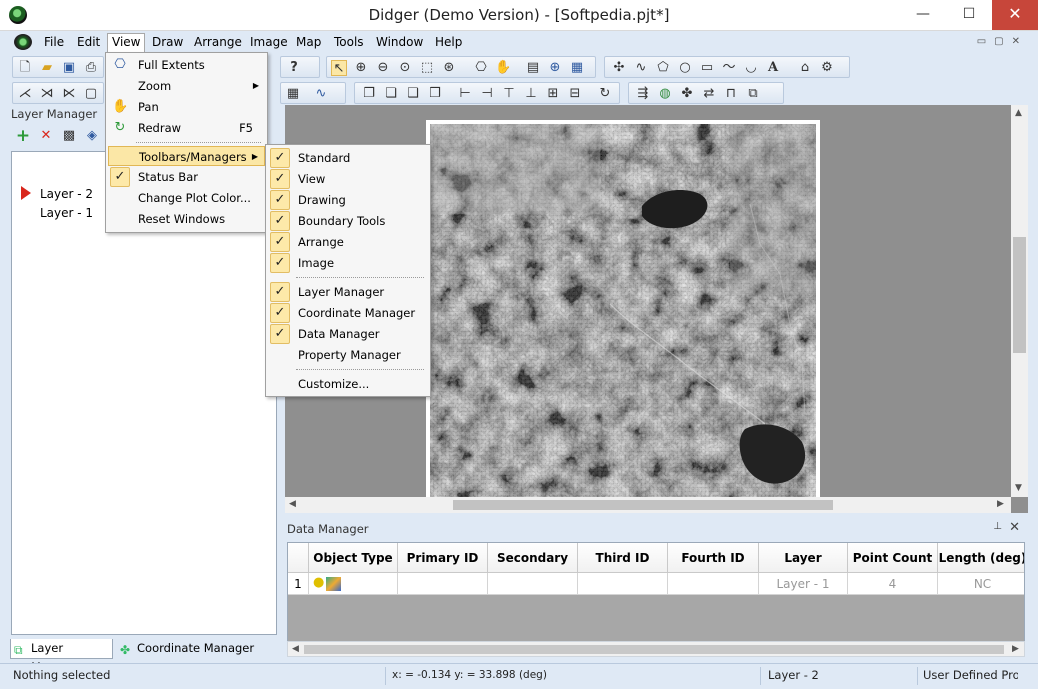 This screenshot has height=689, width=1038. What do you see at coordinates (292, 504) in the screenshot?
I see `scroll-left-icon: ◀` at bounding box center [292, 504].